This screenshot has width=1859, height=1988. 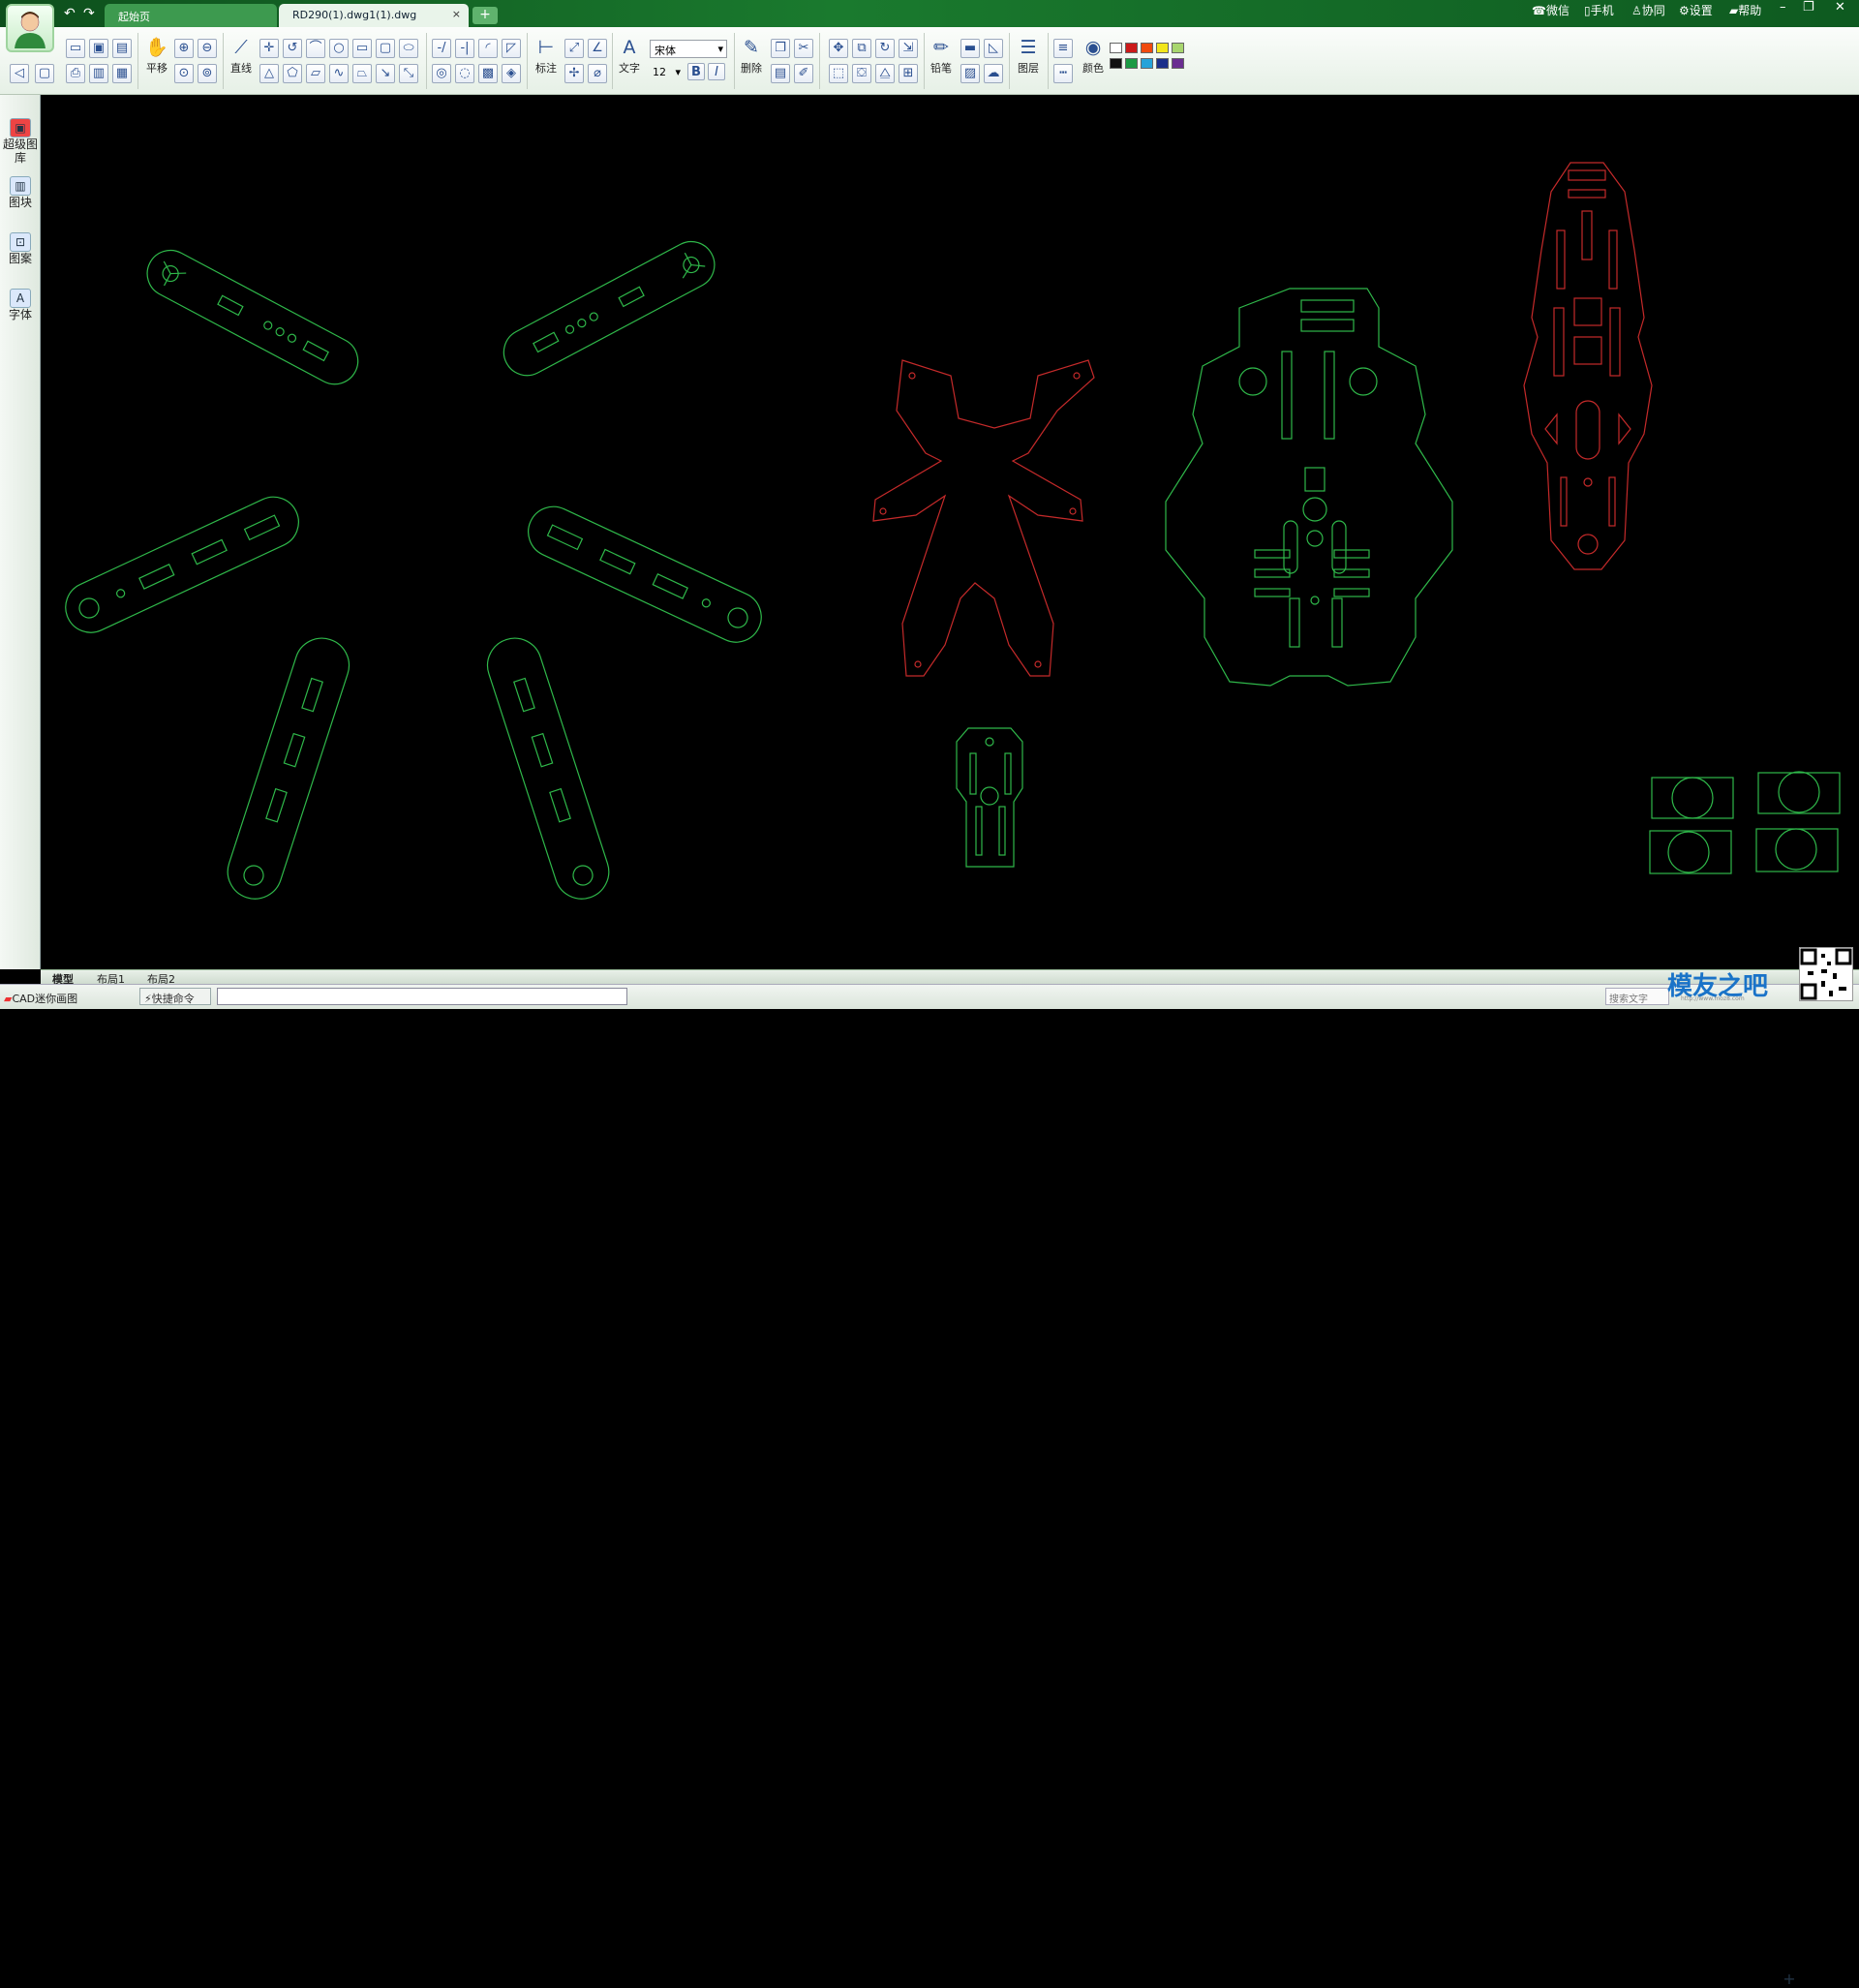 I want to click on insert-image-tool: ▨, so click(x=970, y=73).